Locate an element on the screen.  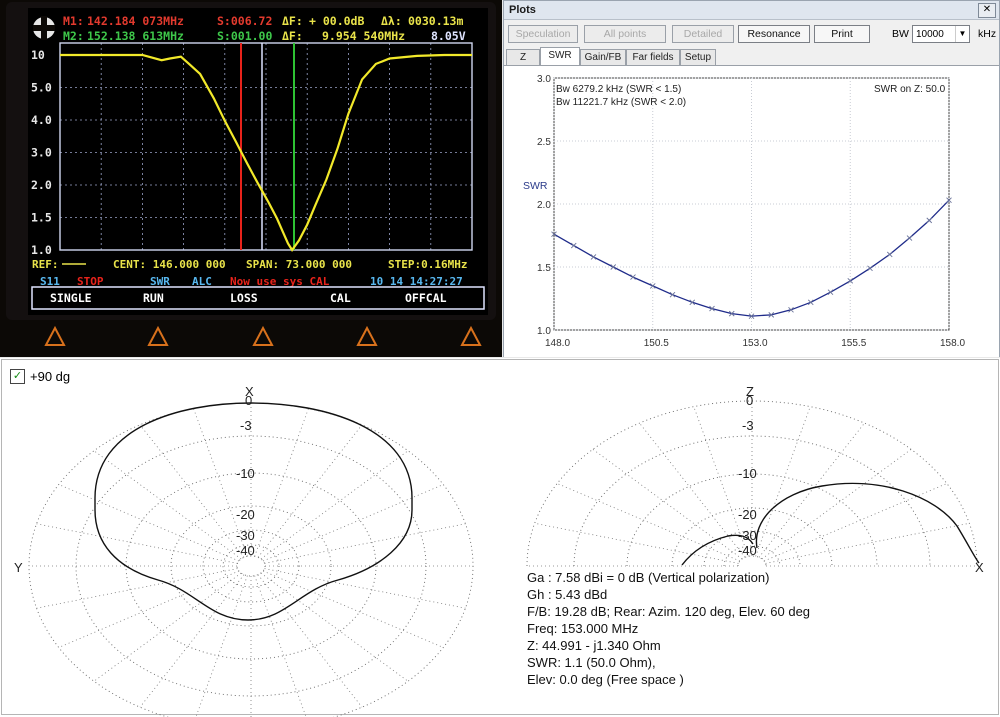
swr-reference-note: SWR on Z: 50.0 is located at coordinates (910, 89).